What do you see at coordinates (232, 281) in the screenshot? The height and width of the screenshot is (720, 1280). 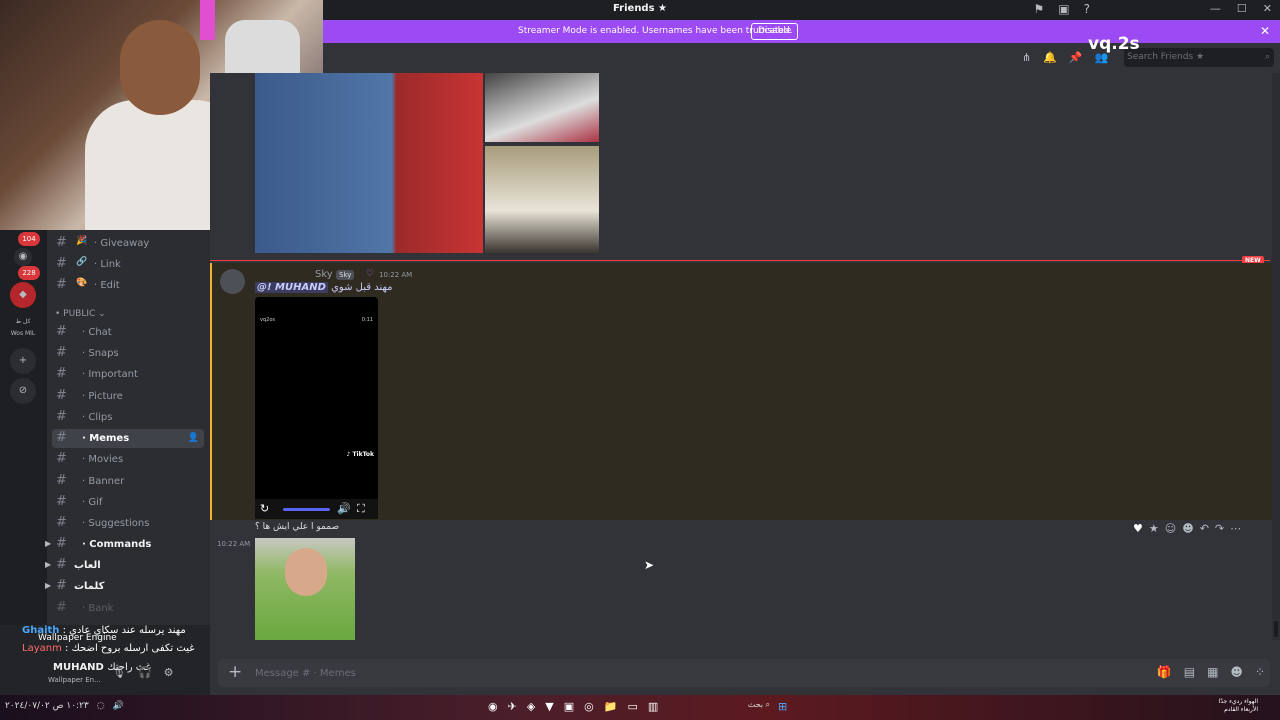 I see `avatar` at bounding box center [232, 281].